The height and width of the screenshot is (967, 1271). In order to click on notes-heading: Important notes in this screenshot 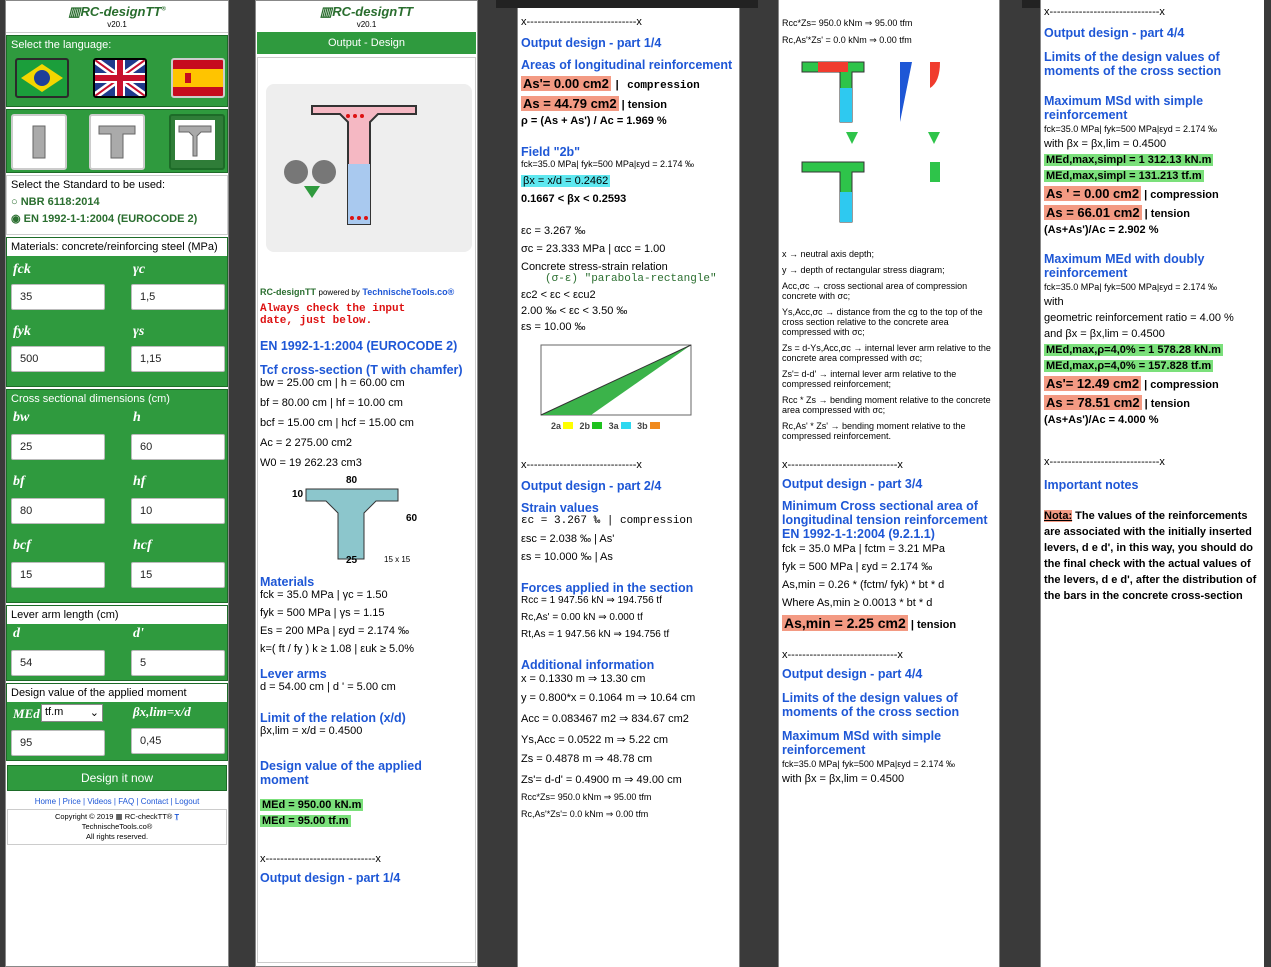, I will do `click(1091, 485)`.